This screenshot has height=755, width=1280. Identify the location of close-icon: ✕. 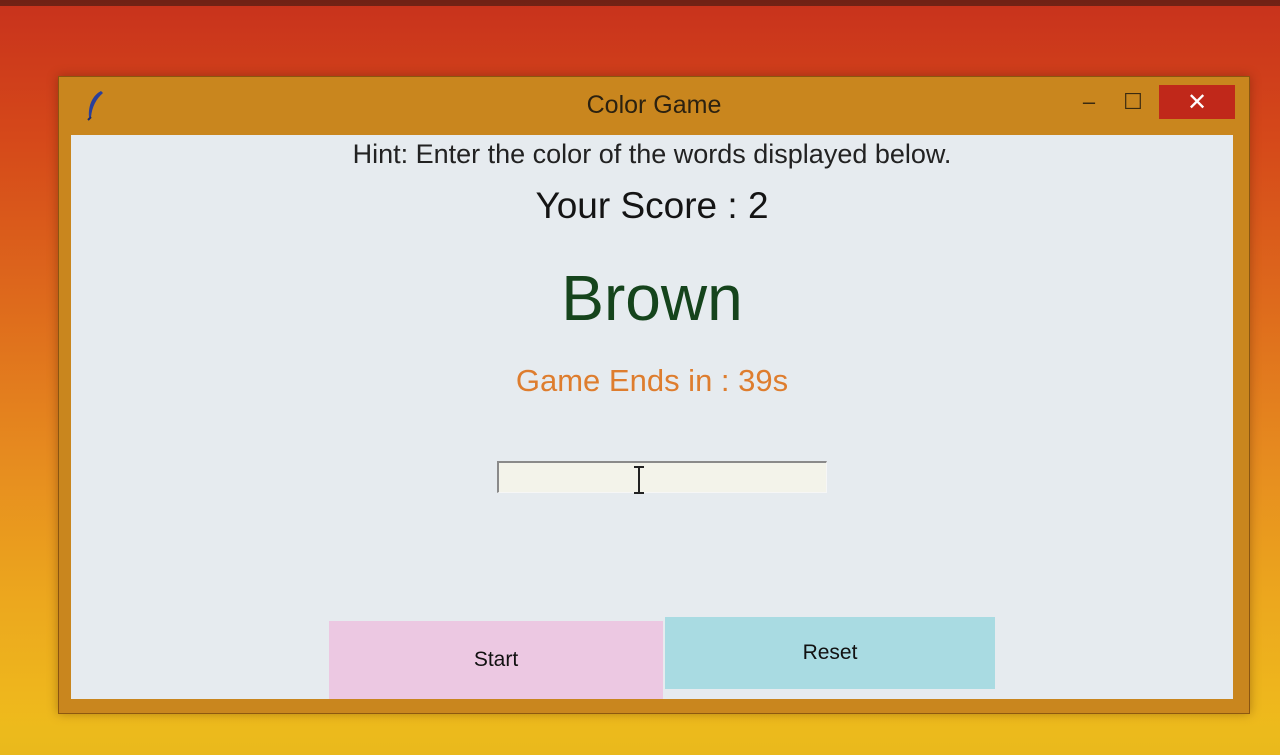
(1197, 102).